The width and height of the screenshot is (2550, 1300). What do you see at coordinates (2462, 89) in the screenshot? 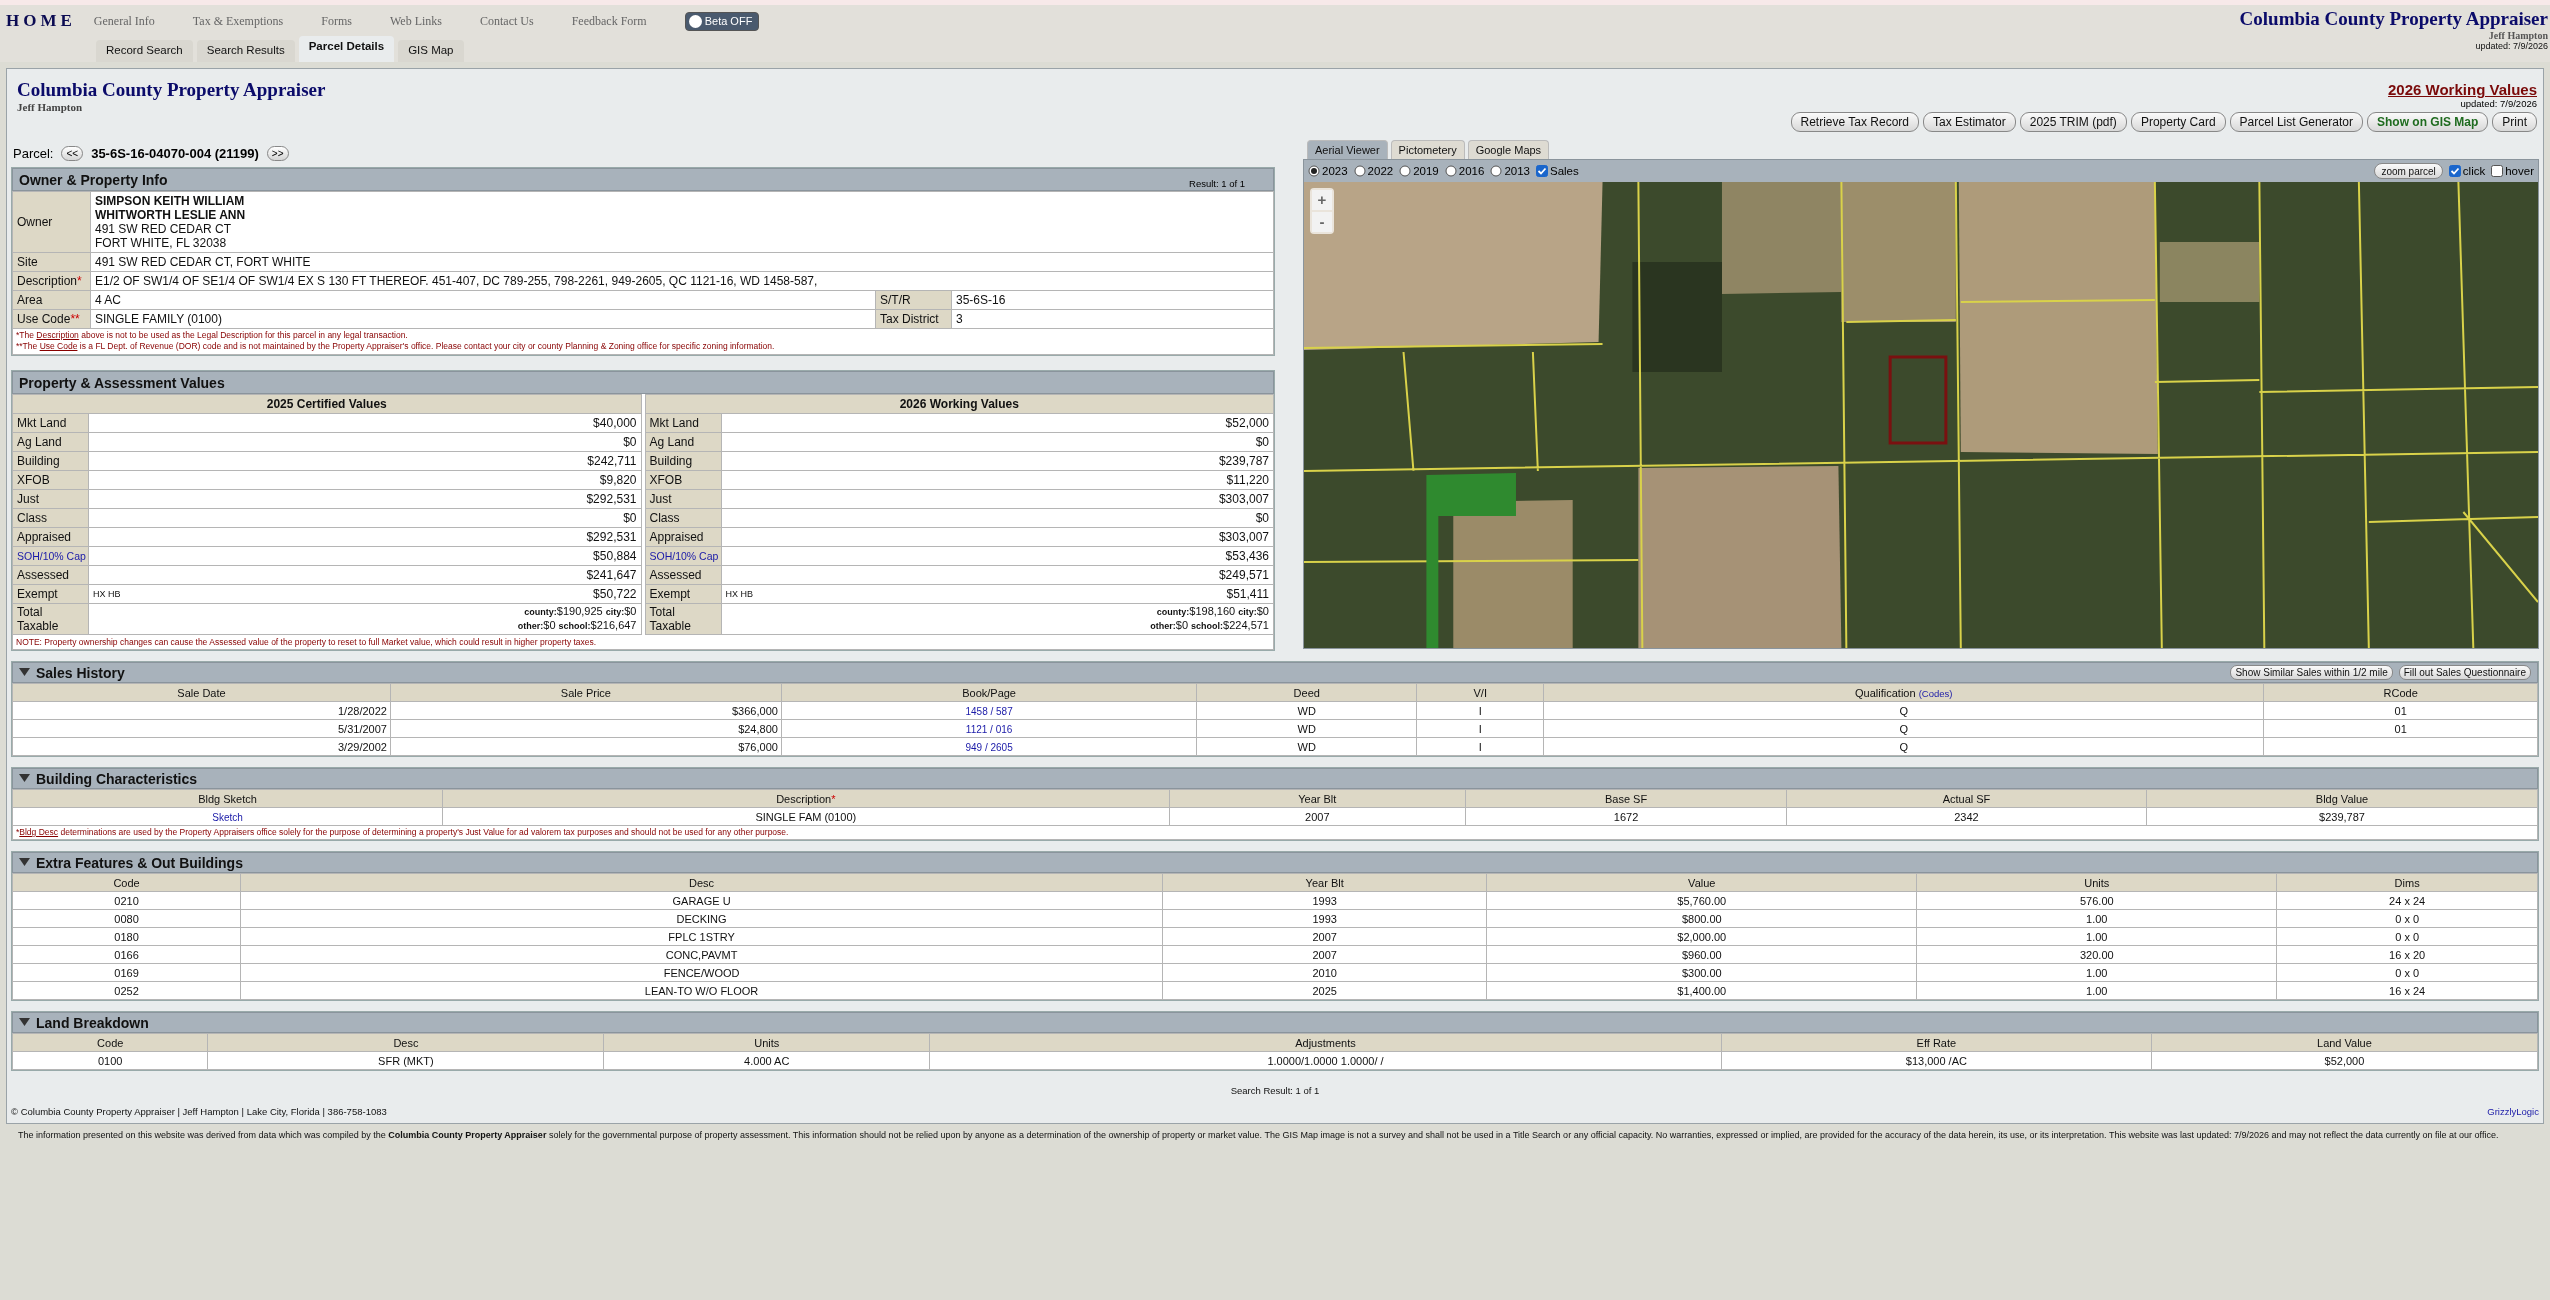
I see `working-values-link: 2026 Working Values` at bounding box center [2462, 89].